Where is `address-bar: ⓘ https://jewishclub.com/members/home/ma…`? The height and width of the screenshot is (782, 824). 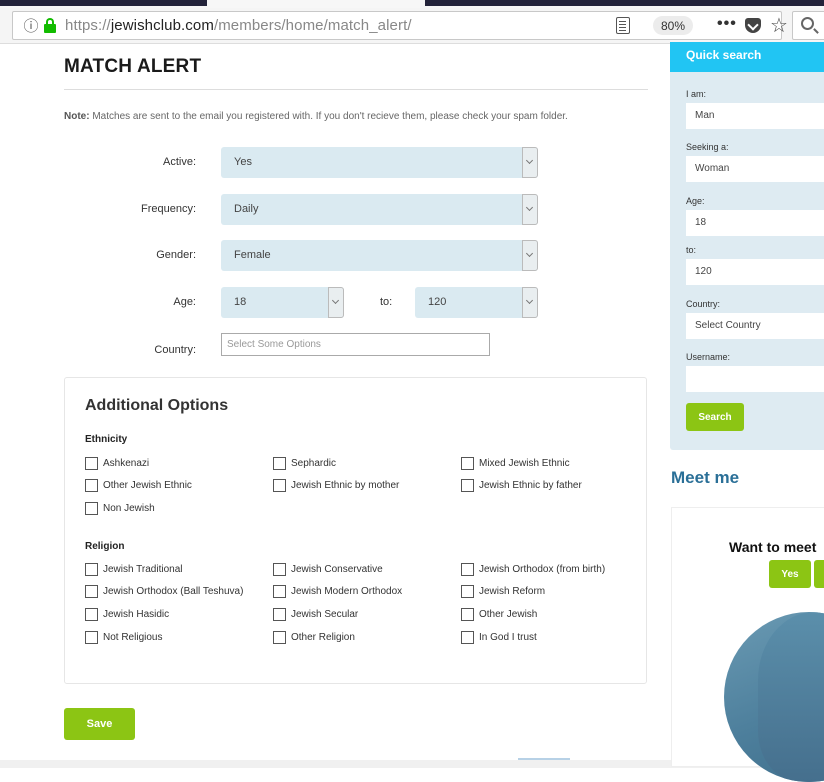
address-bar: ⓘ https://jewishclub.com/members/home/ma… is located at coordinates (400, 25).